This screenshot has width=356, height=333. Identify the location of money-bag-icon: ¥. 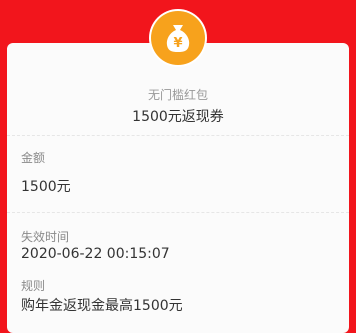
(178, 38).